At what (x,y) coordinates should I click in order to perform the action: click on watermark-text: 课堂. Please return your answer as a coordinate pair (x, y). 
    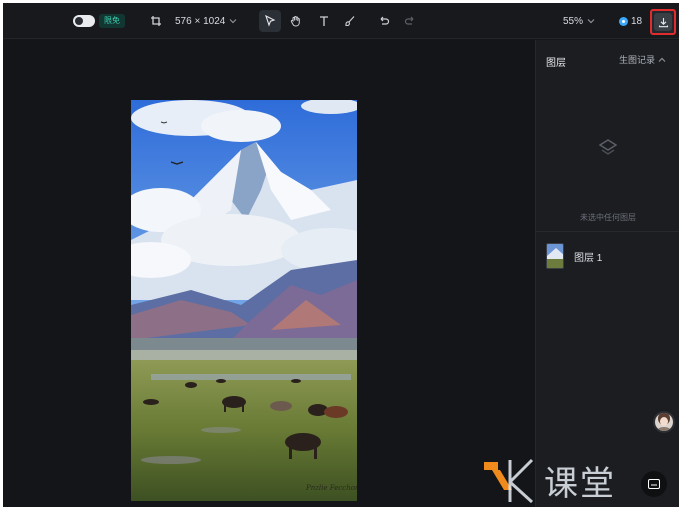
    Looking at the image, I should click on (580, 483).